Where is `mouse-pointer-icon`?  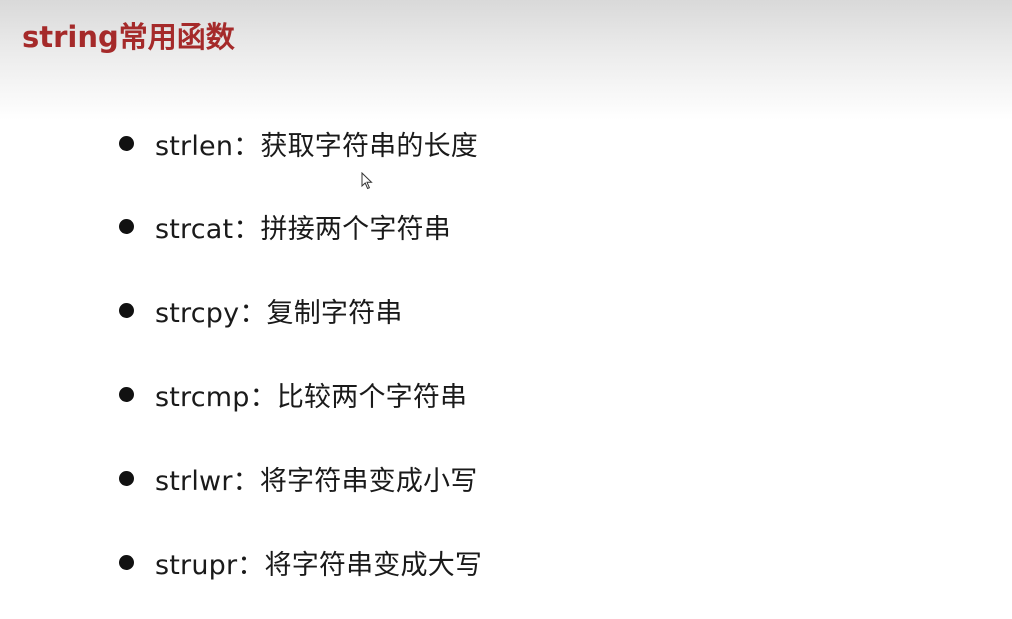
mouse-pointer-icon is located at coordinates (367, 181).